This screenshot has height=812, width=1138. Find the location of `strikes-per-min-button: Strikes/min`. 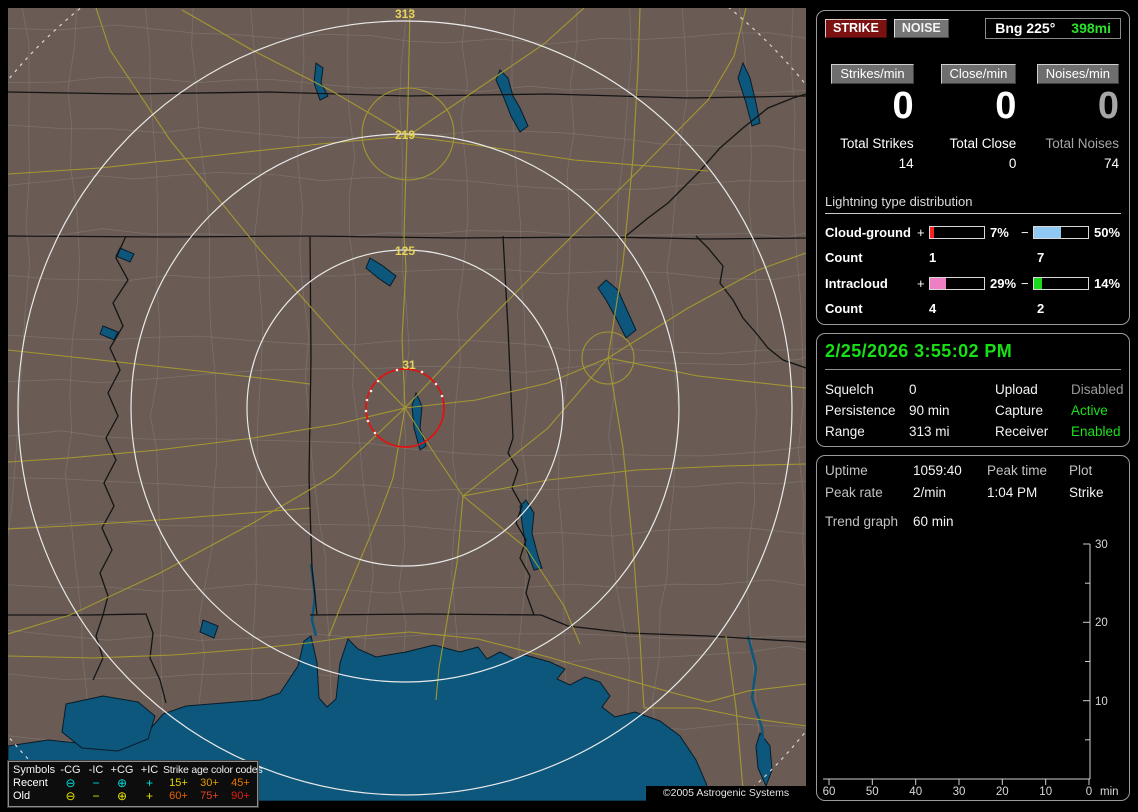

strikes-per-min-button: Strikes/min is located at coordinates (872, 74).